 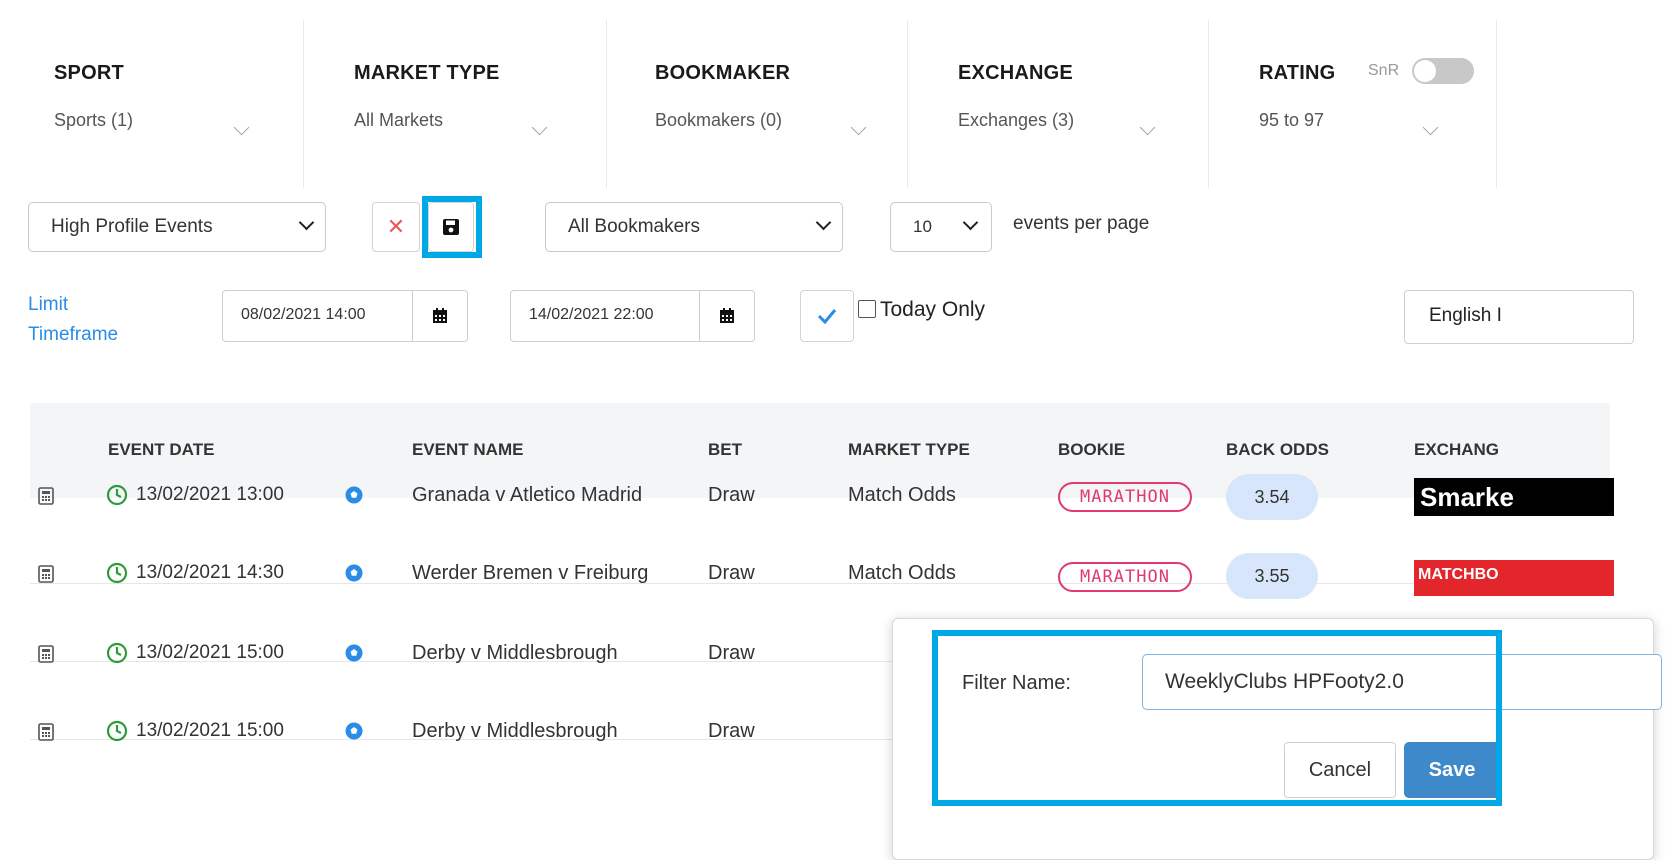 I want to click on header-back-odds: BACK ODDS, so click(x=1277, y=450).